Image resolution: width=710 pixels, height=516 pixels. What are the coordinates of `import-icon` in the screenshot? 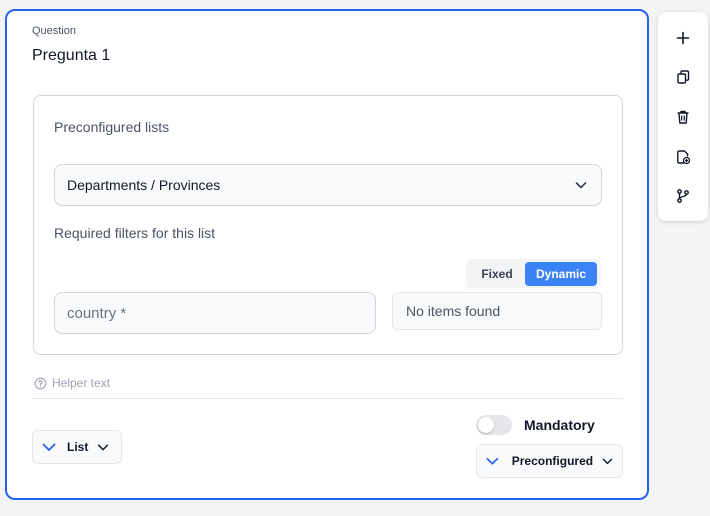 It's located at (684, 156).